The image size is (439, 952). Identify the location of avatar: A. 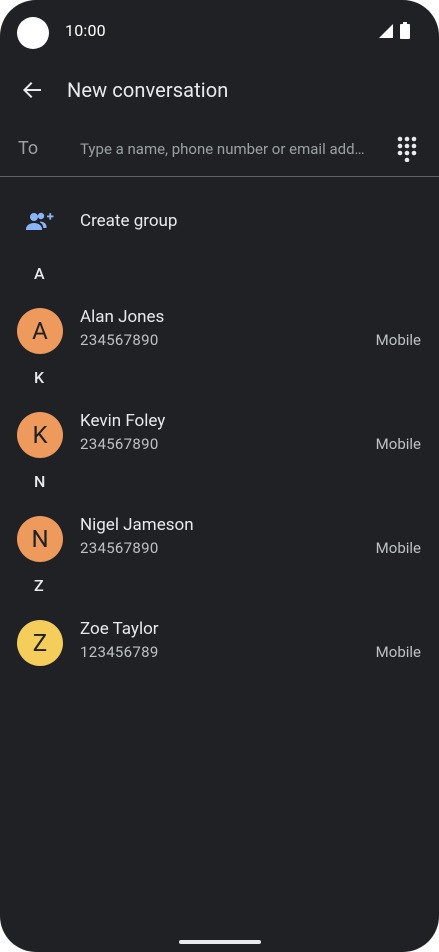
(40, 331).